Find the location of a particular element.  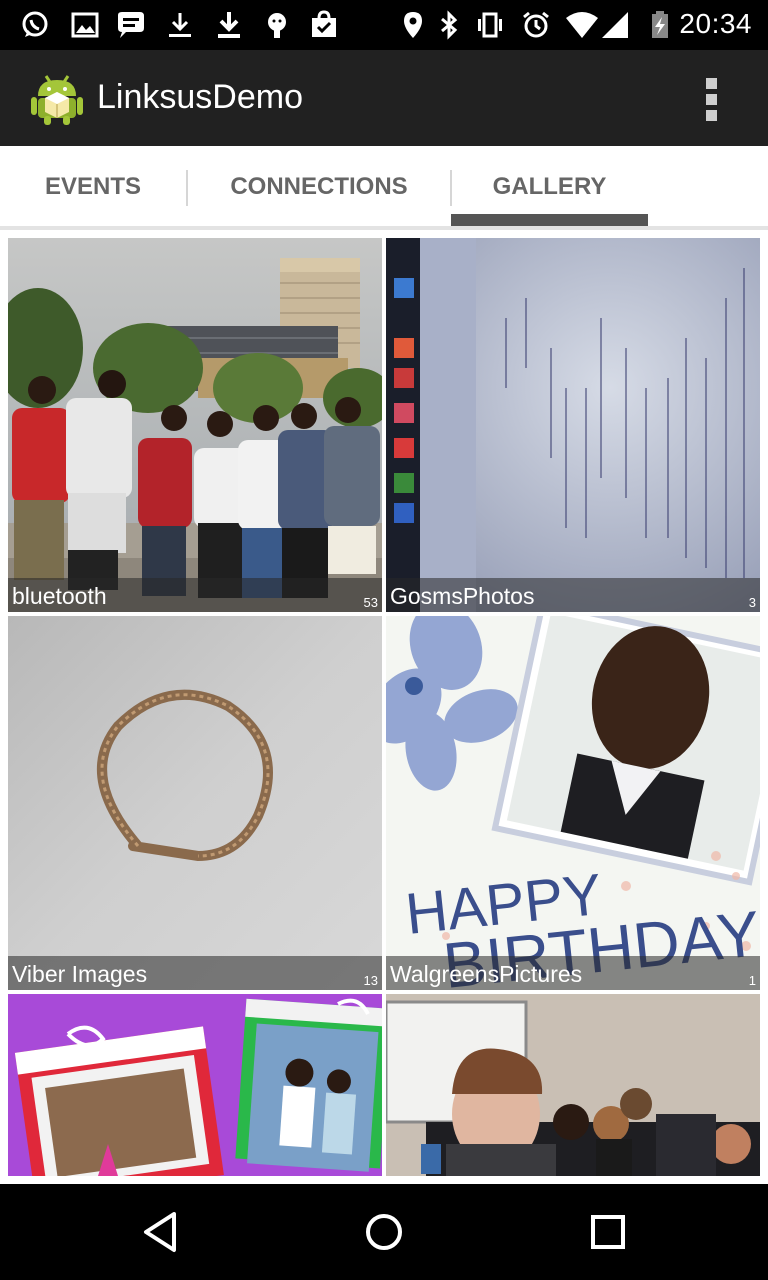

gallery-item-collage is located at coordinates (195, 1085).